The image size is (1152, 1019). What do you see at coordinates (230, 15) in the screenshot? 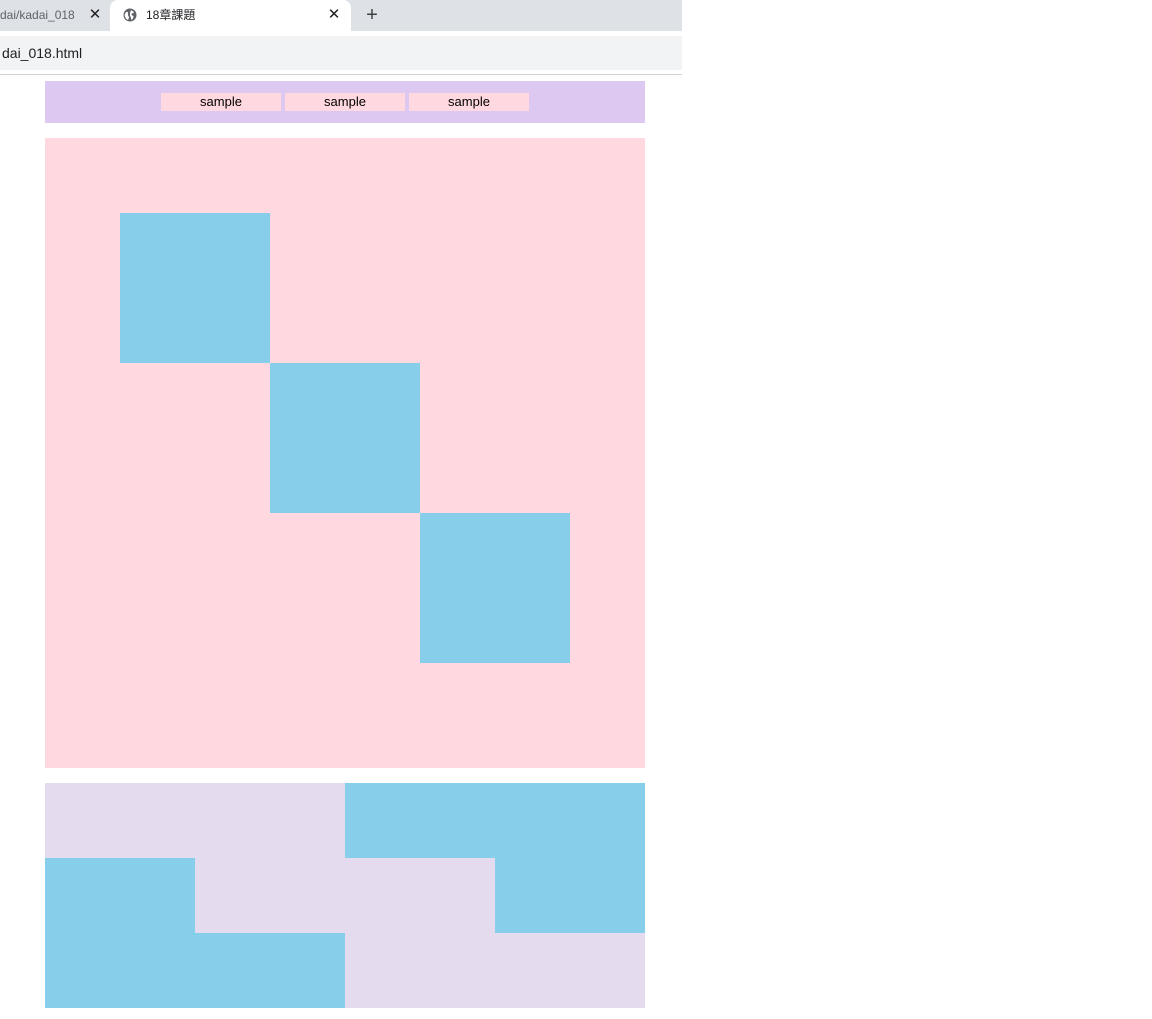
I see `tab-18-kadai: 18章課題 ✕` at bounding box center [230, 15].